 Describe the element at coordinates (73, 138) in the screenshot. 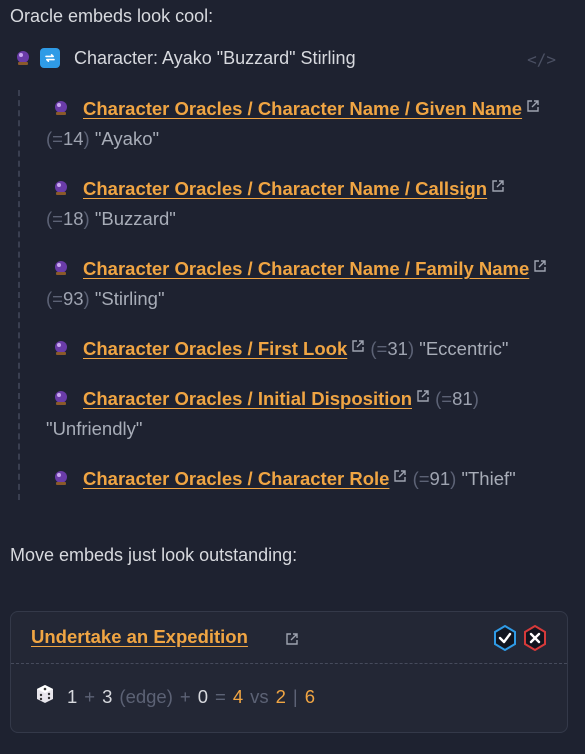

I see `roll-value: 14` at that location.